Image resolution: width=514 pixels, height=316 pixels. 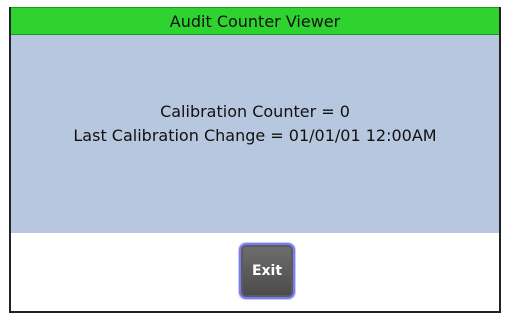 What do you see at coordinates (267, 271) in the screenshot?
I see `exit-button: Exit` at bounding box center [267, 271].